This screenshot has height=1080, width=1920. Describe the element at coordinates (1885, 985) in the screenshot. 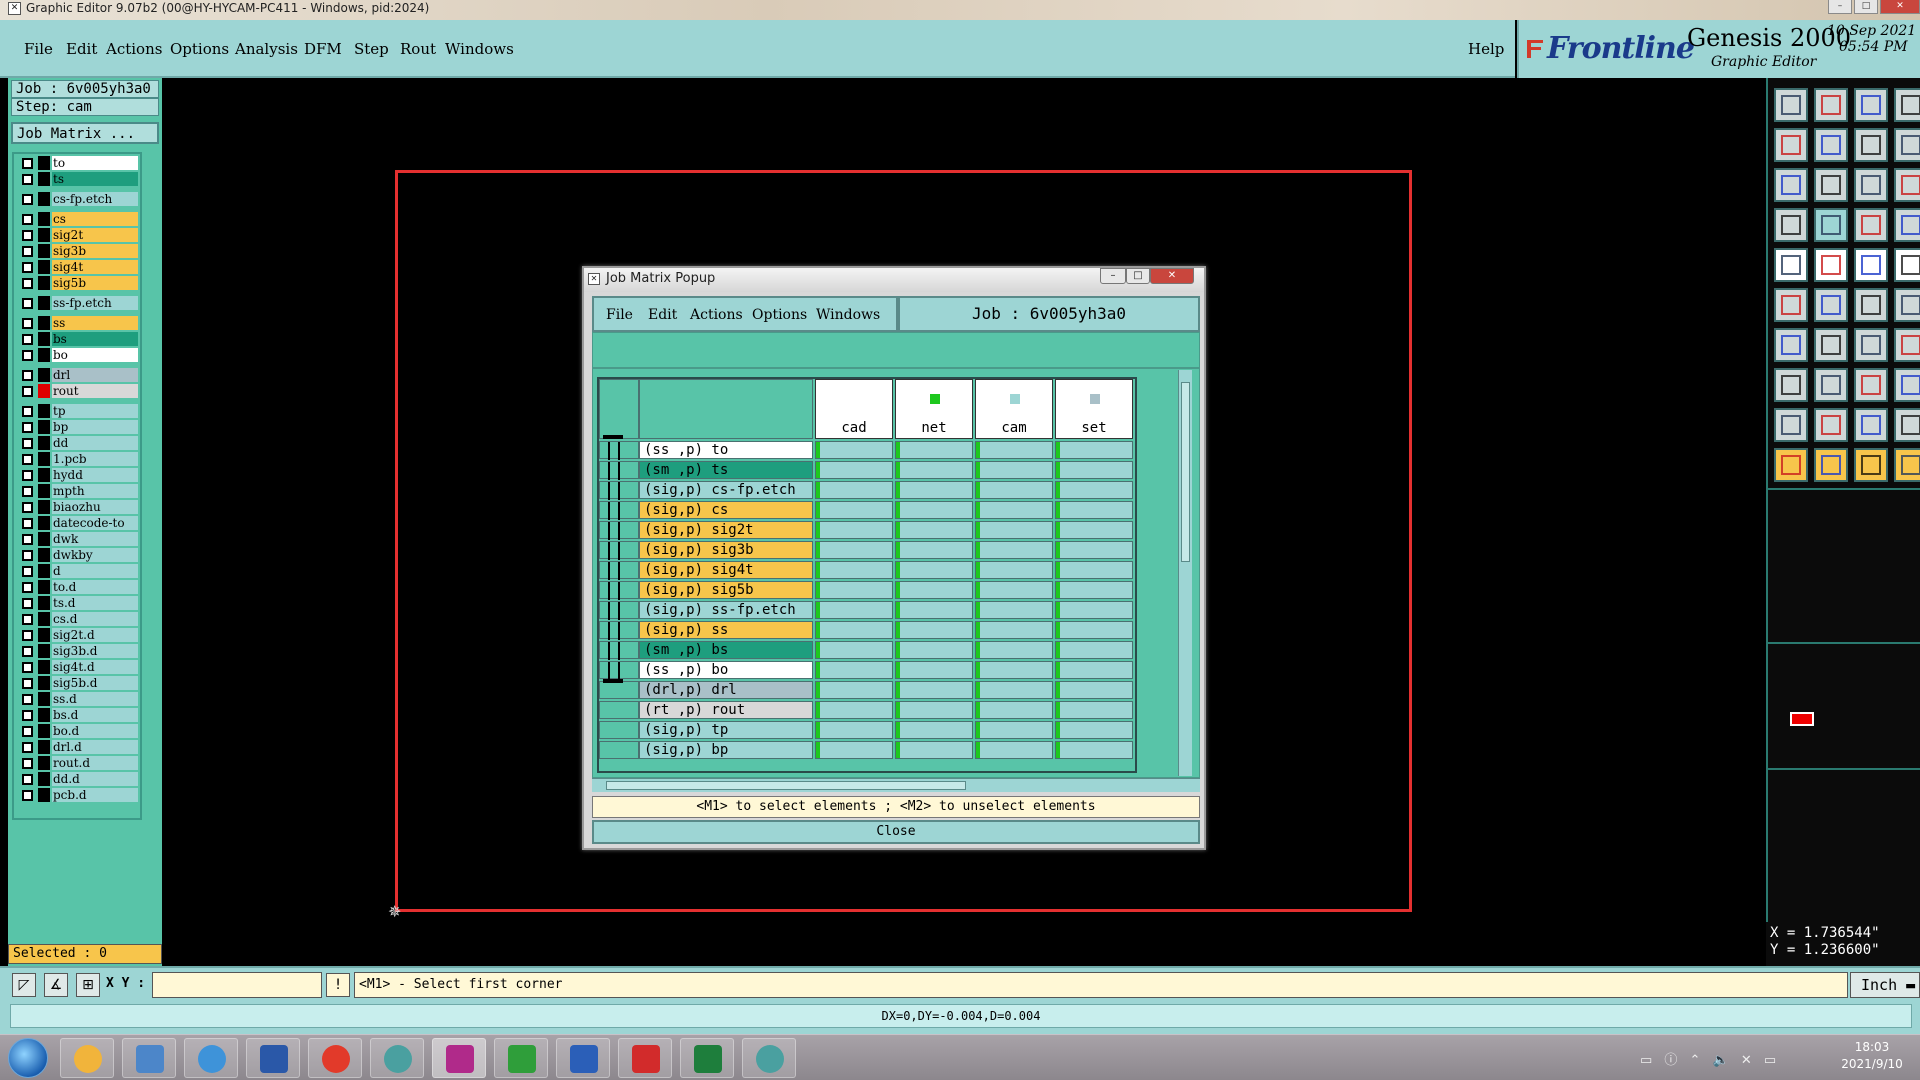

I see `units-selector: Inch ▬` at that location.